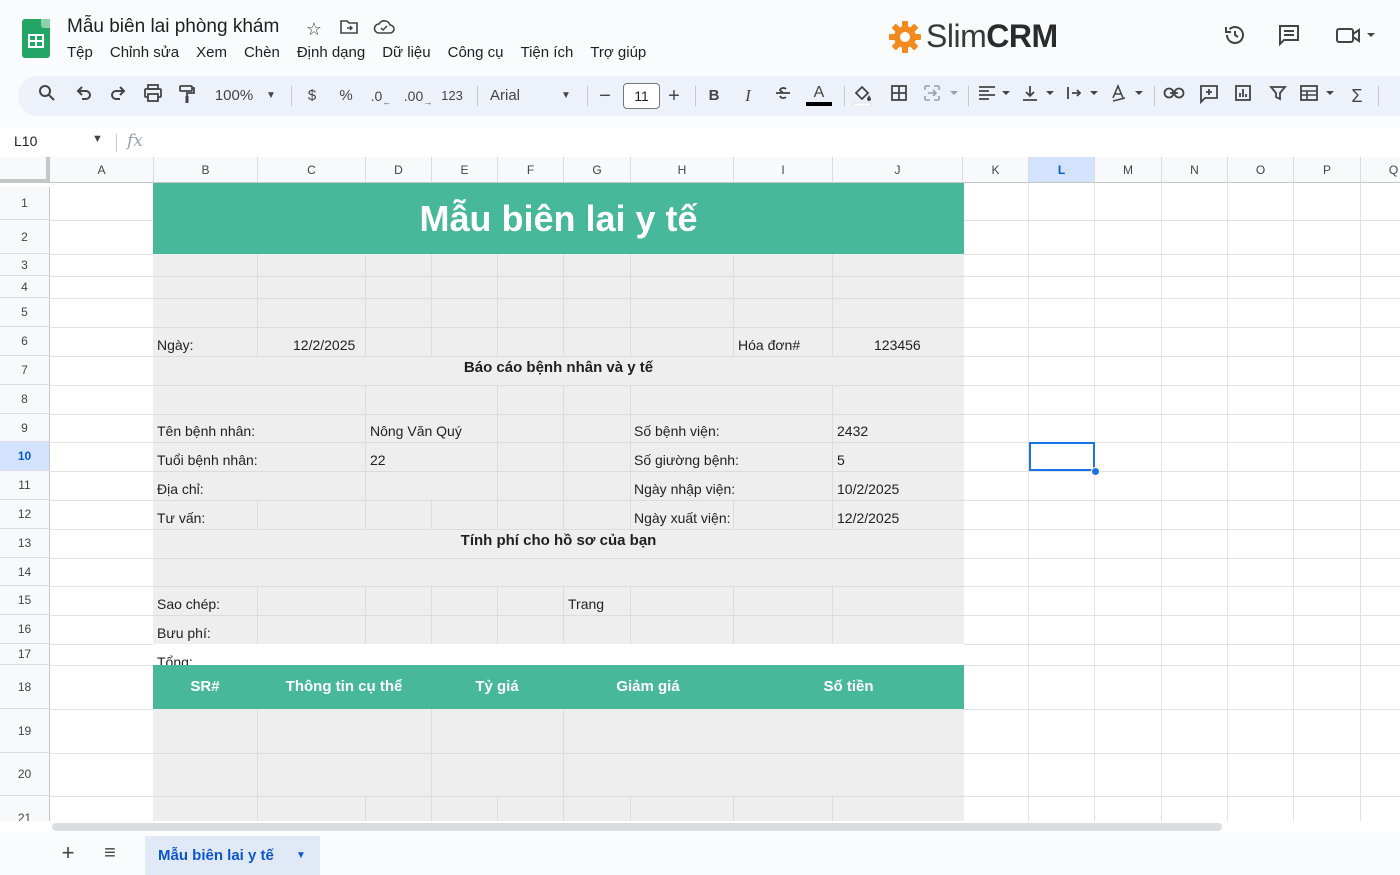 This screenshot has height=875, width=1400. What do you see at coordinates (700, 827) in the screenshot?
I see `horizontal-scrollbar` at bounding box center [700, 827].